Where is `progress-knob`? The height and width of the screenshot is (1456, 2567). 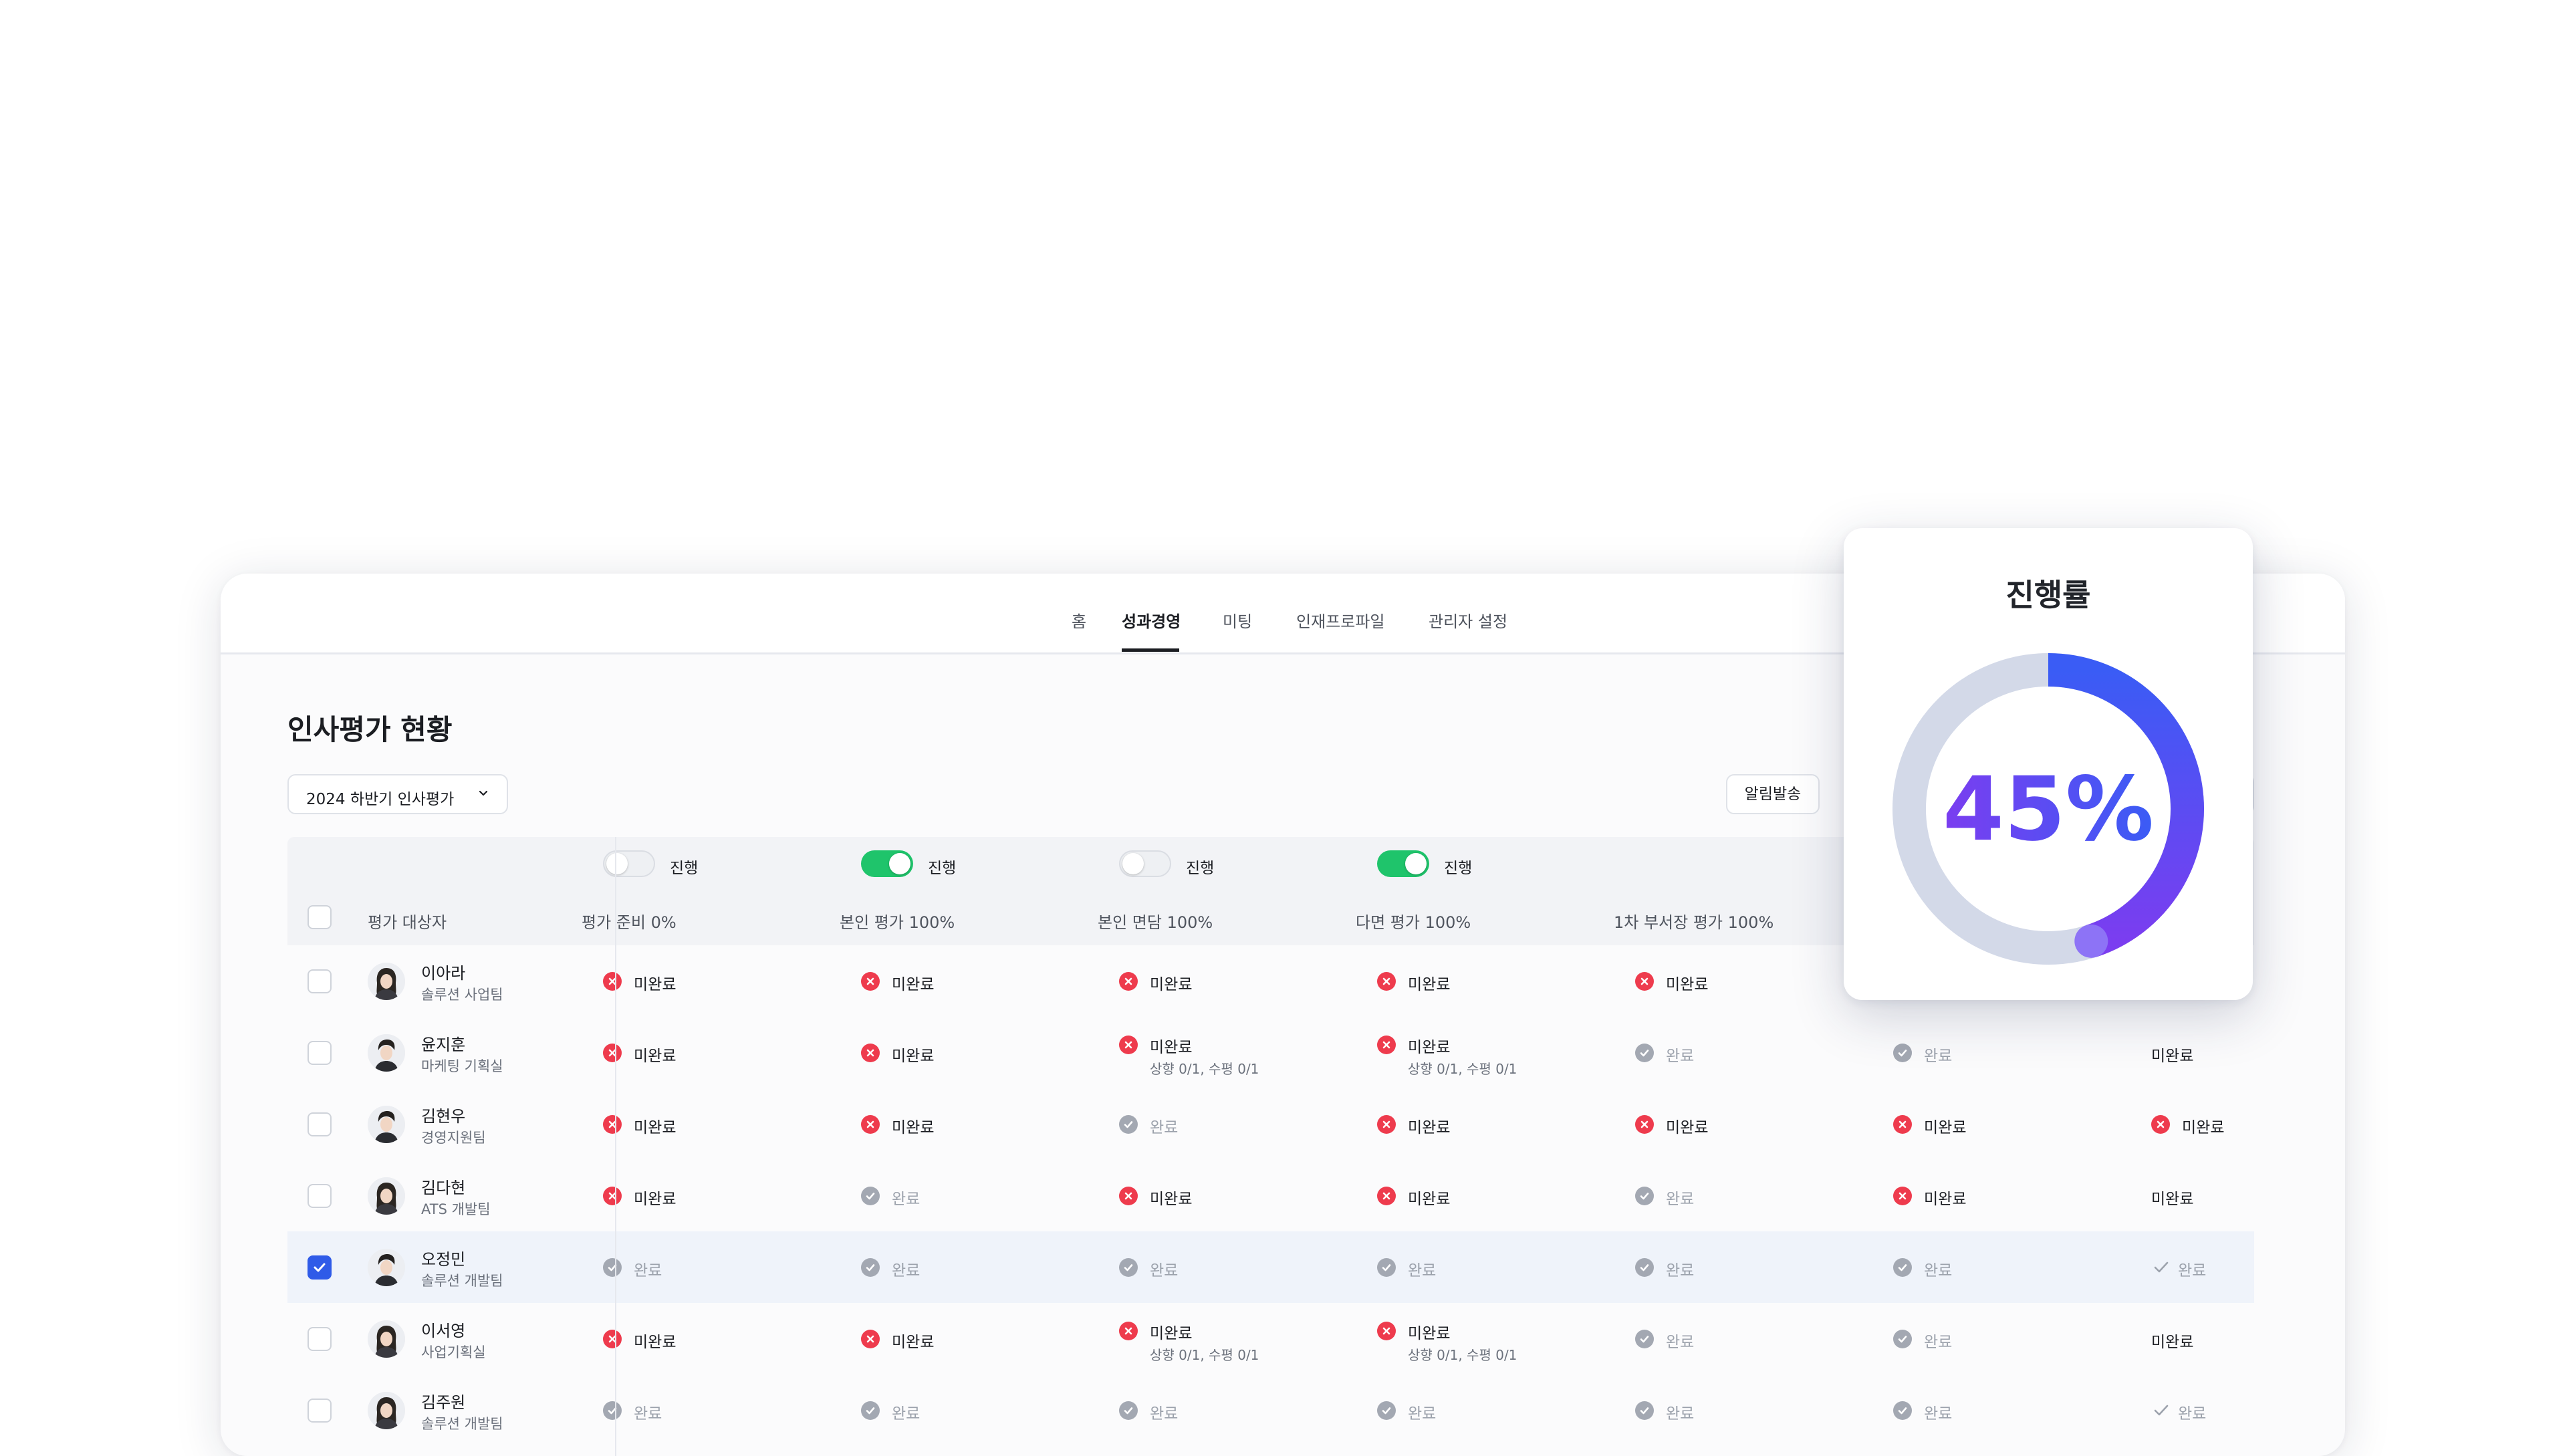 progress-knob is located at coordinates (2091, 941).